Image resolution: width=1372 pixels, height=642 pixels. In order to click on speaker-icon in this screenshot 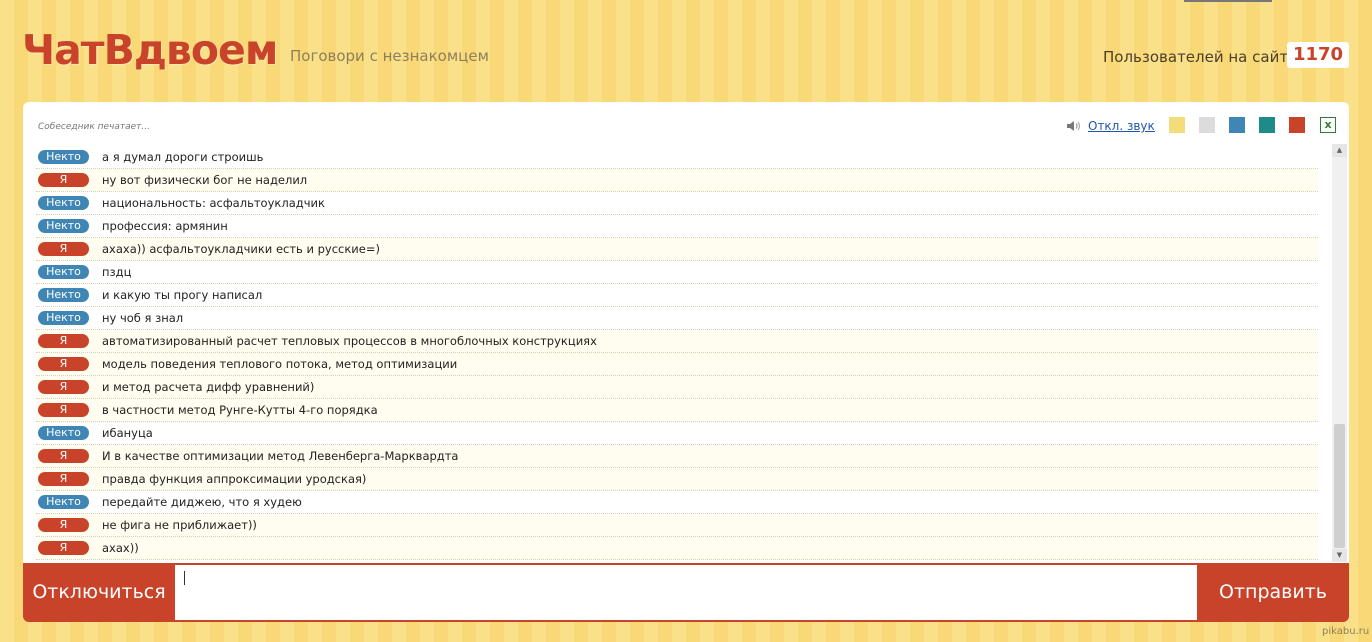, I will do `click(1074, 126)`.